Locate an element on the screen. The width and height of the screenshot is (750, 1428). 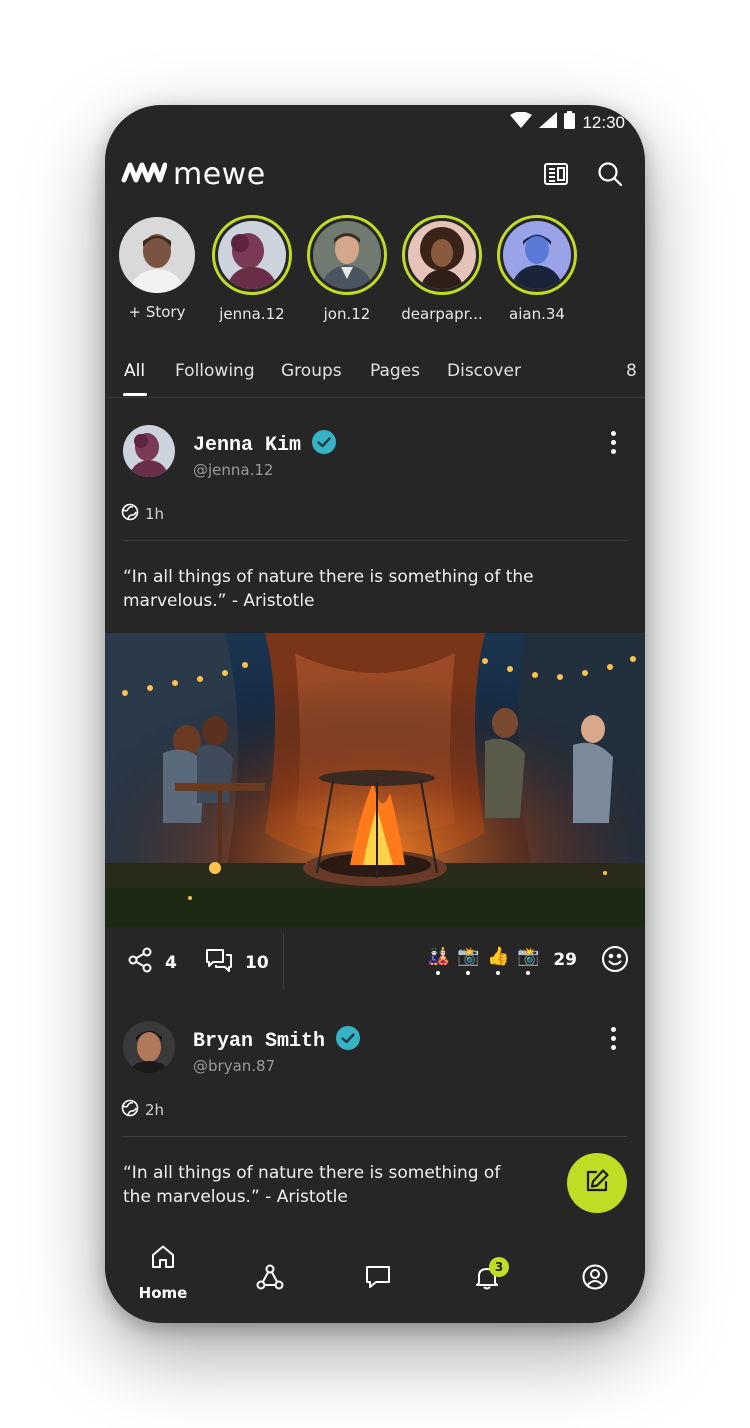
story-label: + Story is located at coordinates (157, 312).